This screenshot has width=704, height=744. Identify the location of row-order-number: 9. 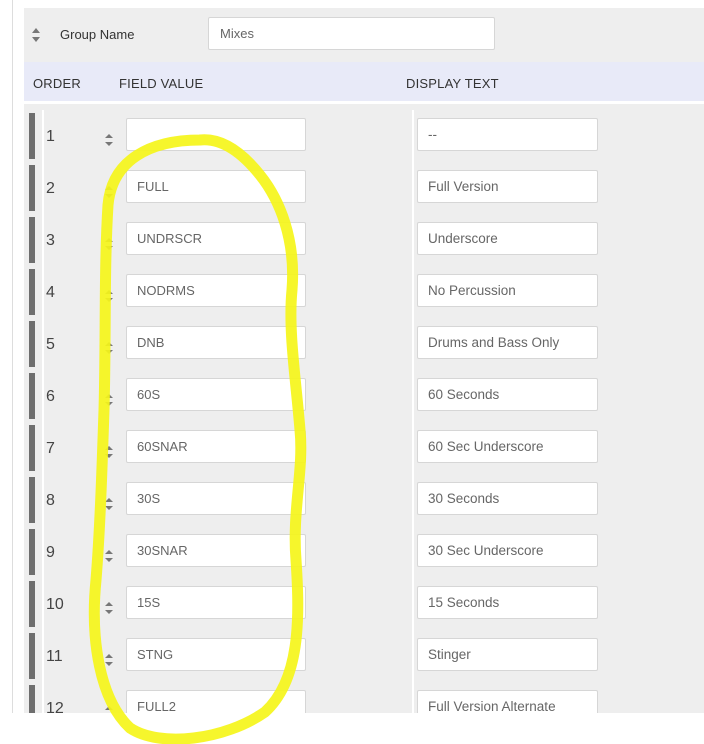
(50, 552).